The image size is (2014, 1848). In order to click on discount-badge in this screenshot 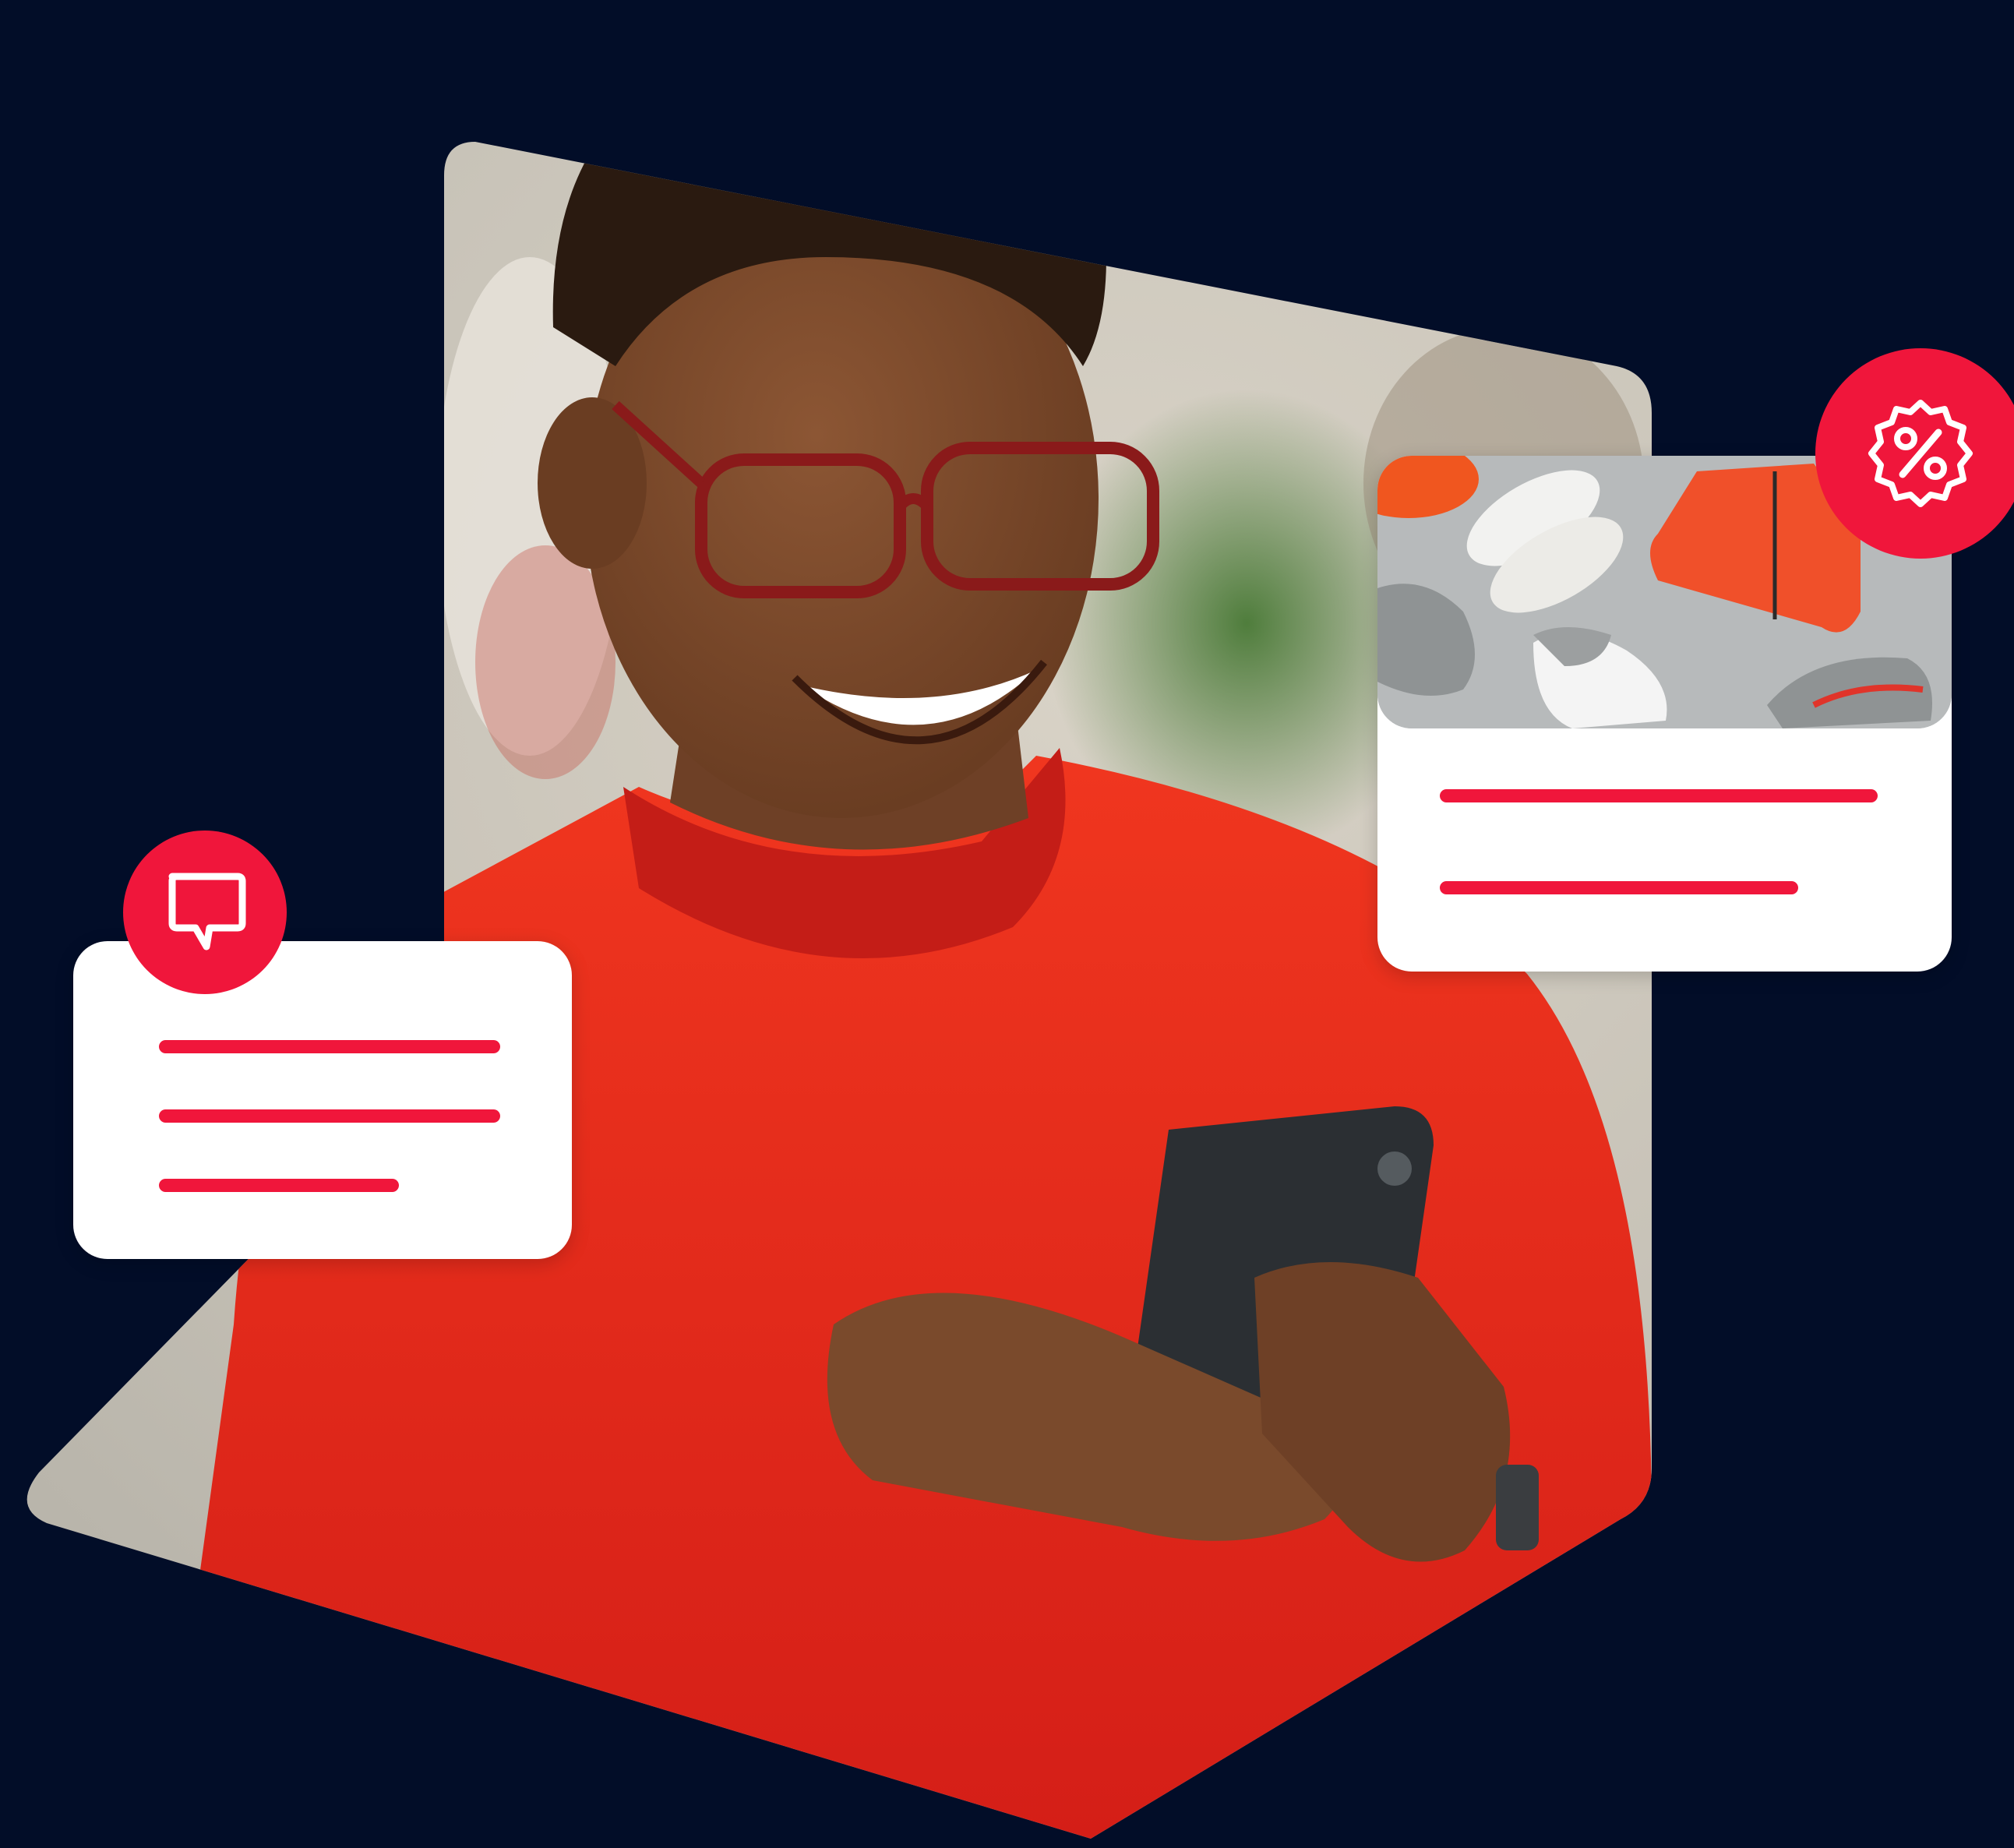, I will do `click(1914, 453)`.